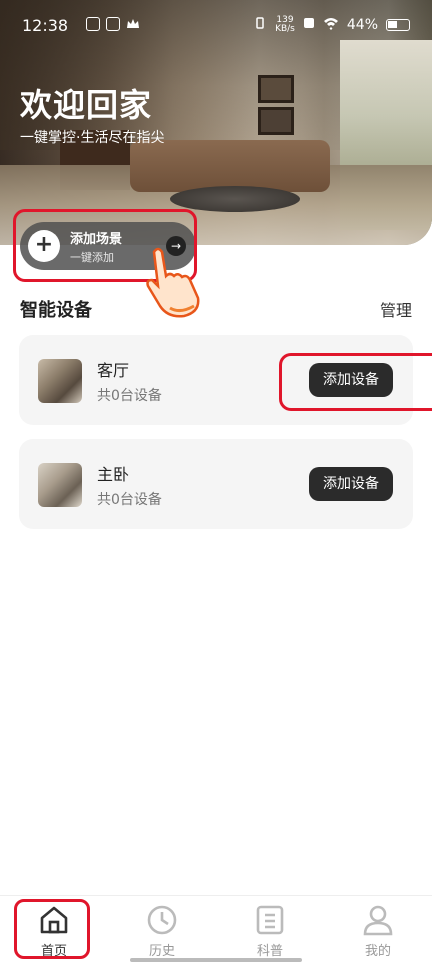 The height and width of the screenshot is (964, 432). What do you see at coordinates (86, 105) in the screenshot?
I see `page-title: 欢迎回家` at bounding box center [86, 105].